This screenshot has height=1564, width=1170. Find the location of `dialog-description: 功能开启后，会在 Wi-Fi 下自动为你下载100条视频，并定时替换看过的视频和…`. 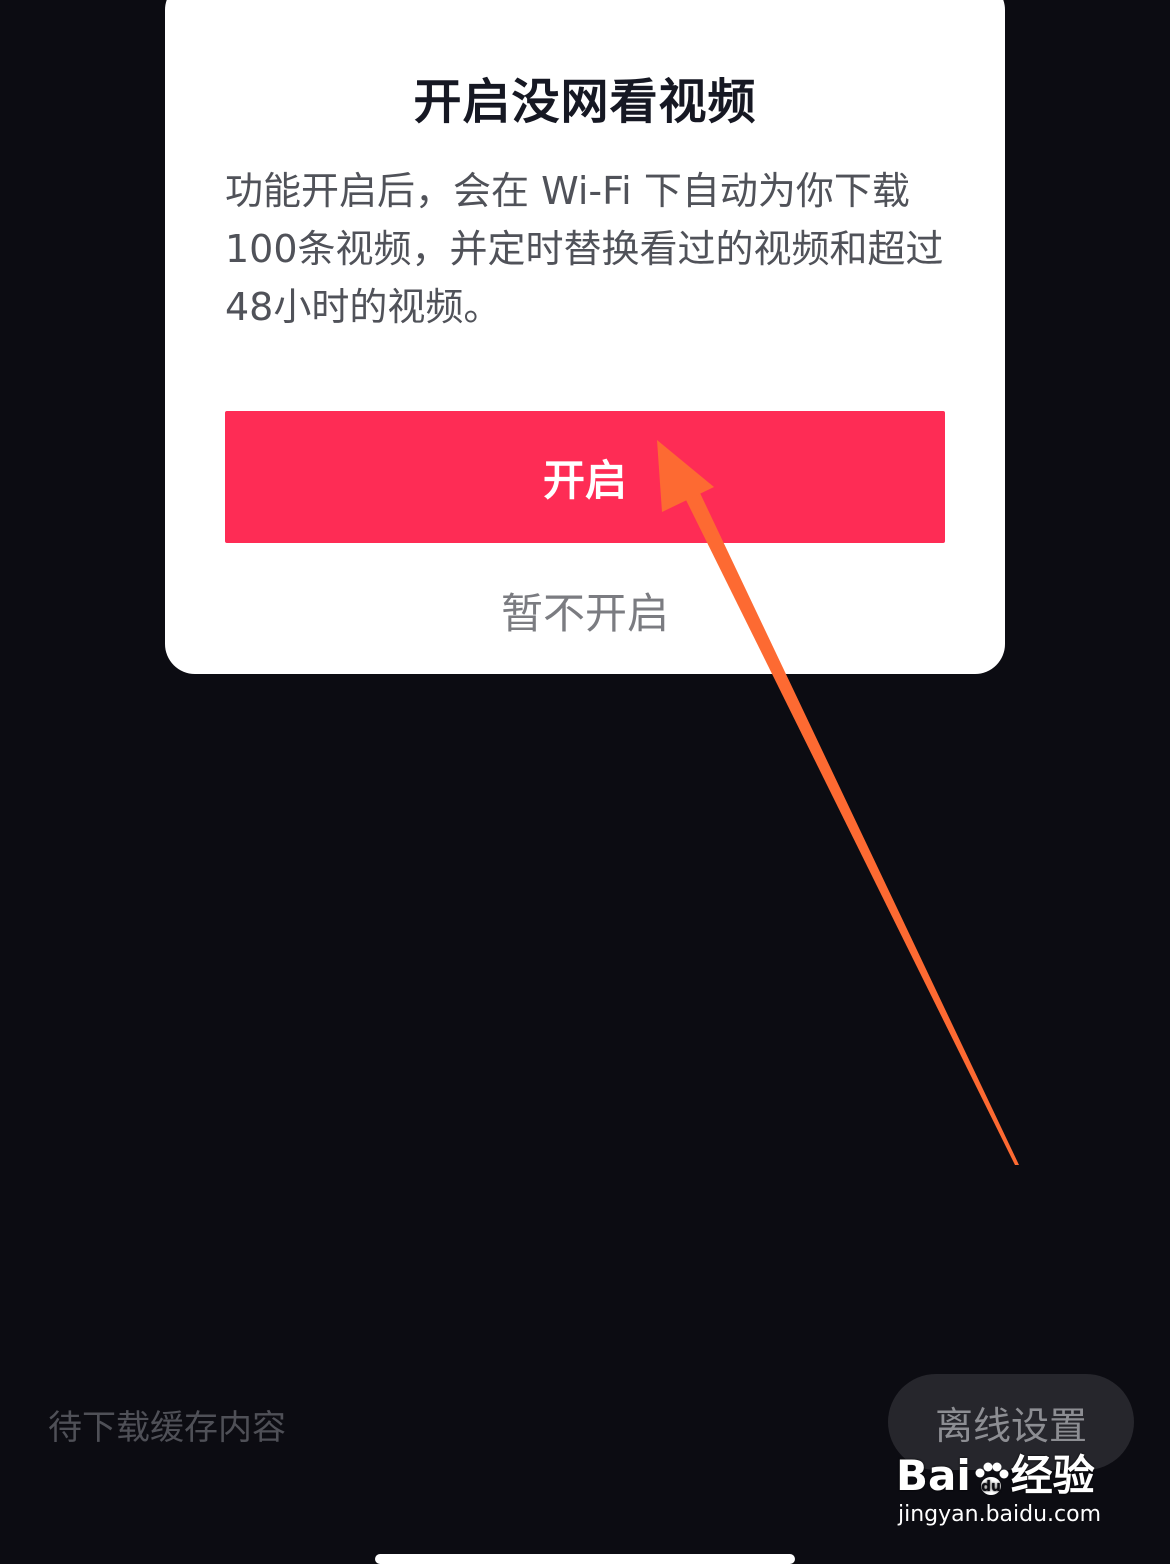

dialog-description: 功能开启后，会在 Wi-Fi 下自动为你下载100条视频，并定时替换看过的视频和… is located at coordinates (584, 249).